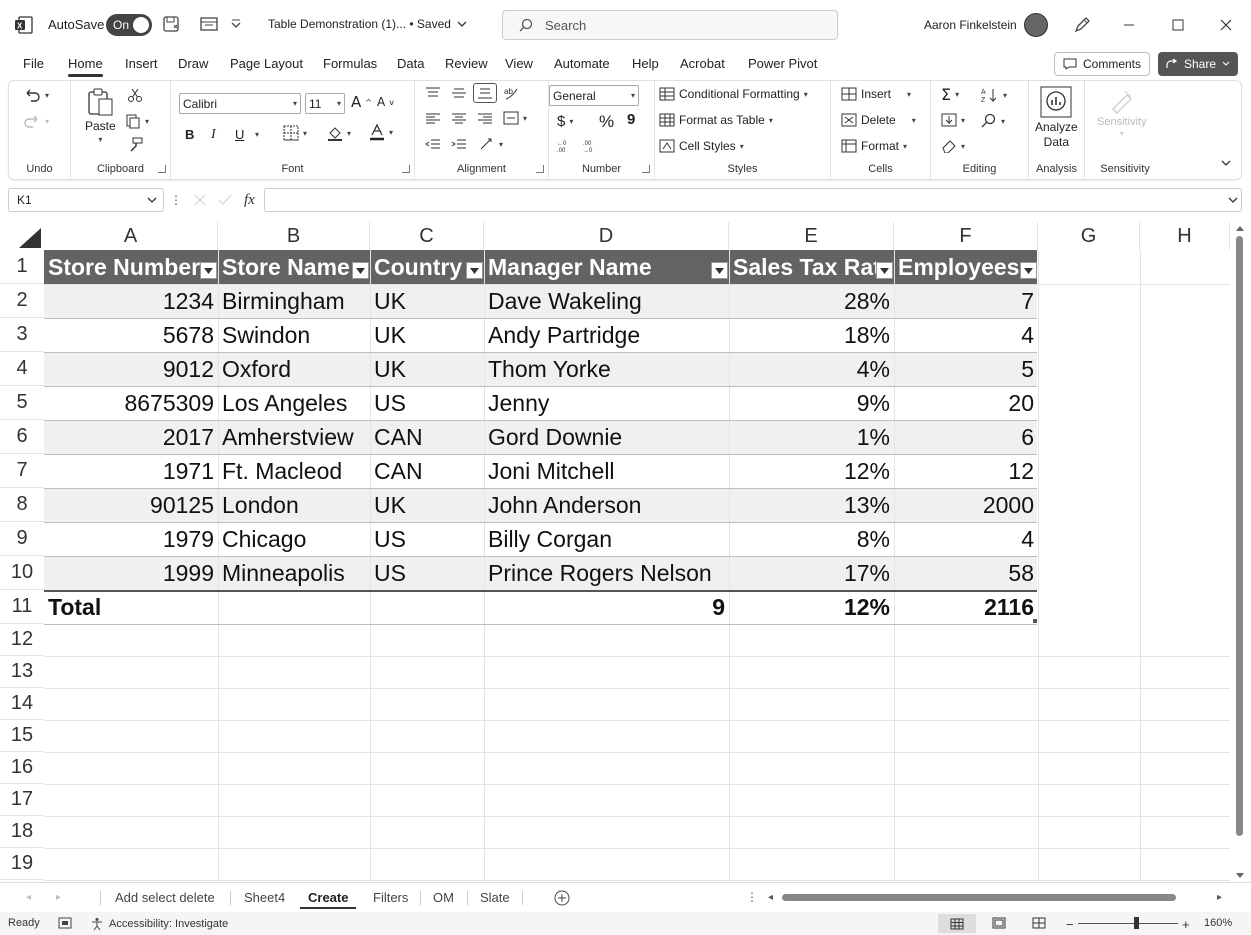 Image resolution: width=1251 pixels, height=935 pixels. I want to click on user-name: Aaron Finkelstein, so click(970, 25).